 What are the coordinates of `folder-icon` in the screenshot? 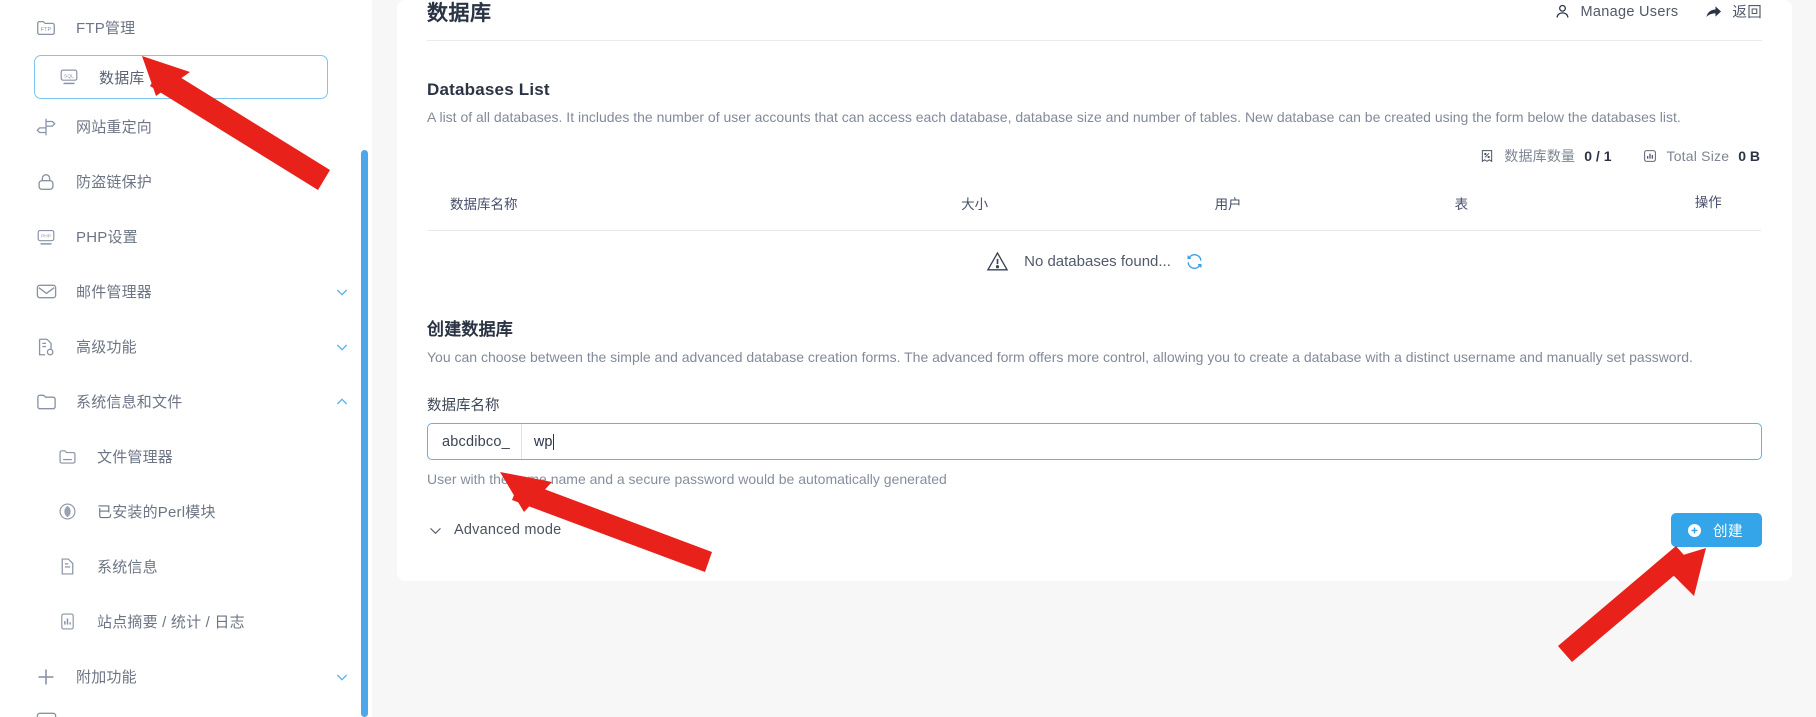 It's located at (46, 402).